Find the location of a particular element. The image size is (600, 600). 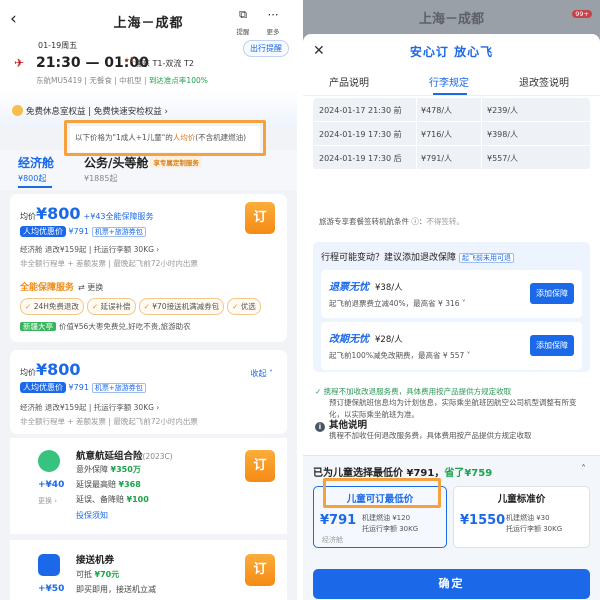

confirm-button: 确定 is located at coordinates (451, 584).